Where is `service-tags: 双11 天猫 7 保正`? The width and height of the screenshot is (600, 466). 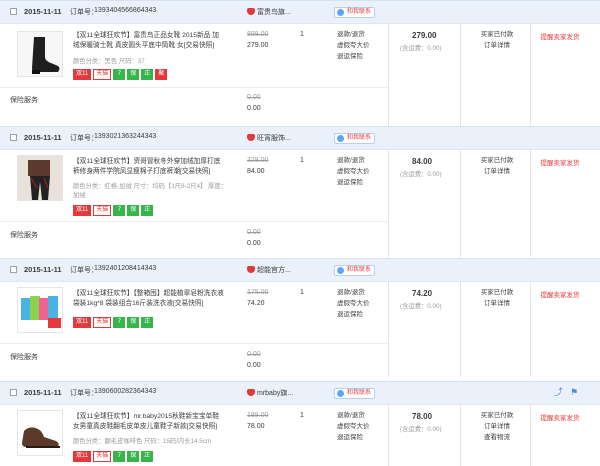
service-tags: 双11 天猫 7 保正 is located at coordinates (114, 456).